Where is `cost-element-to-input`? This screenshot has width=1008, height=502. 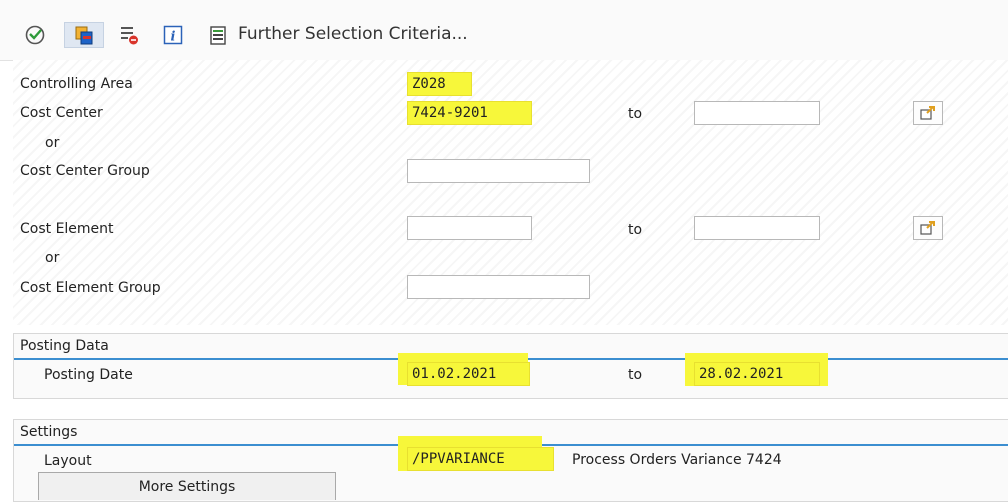 cost-element-to-input is located at coordinates (757, 228).